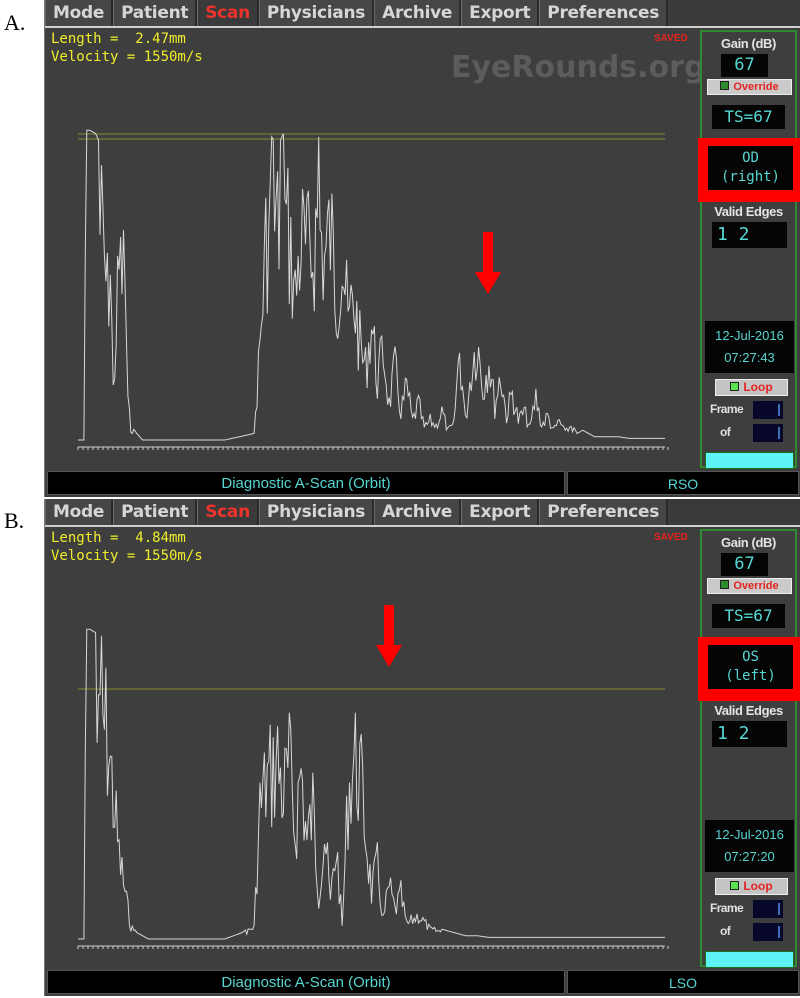 The height and width of the screenshot is (998, 800). What do you see at coordinates (683, 483) in the screenshot?
I see `eye-code-label: RSO` at bounding box center [683, 483].